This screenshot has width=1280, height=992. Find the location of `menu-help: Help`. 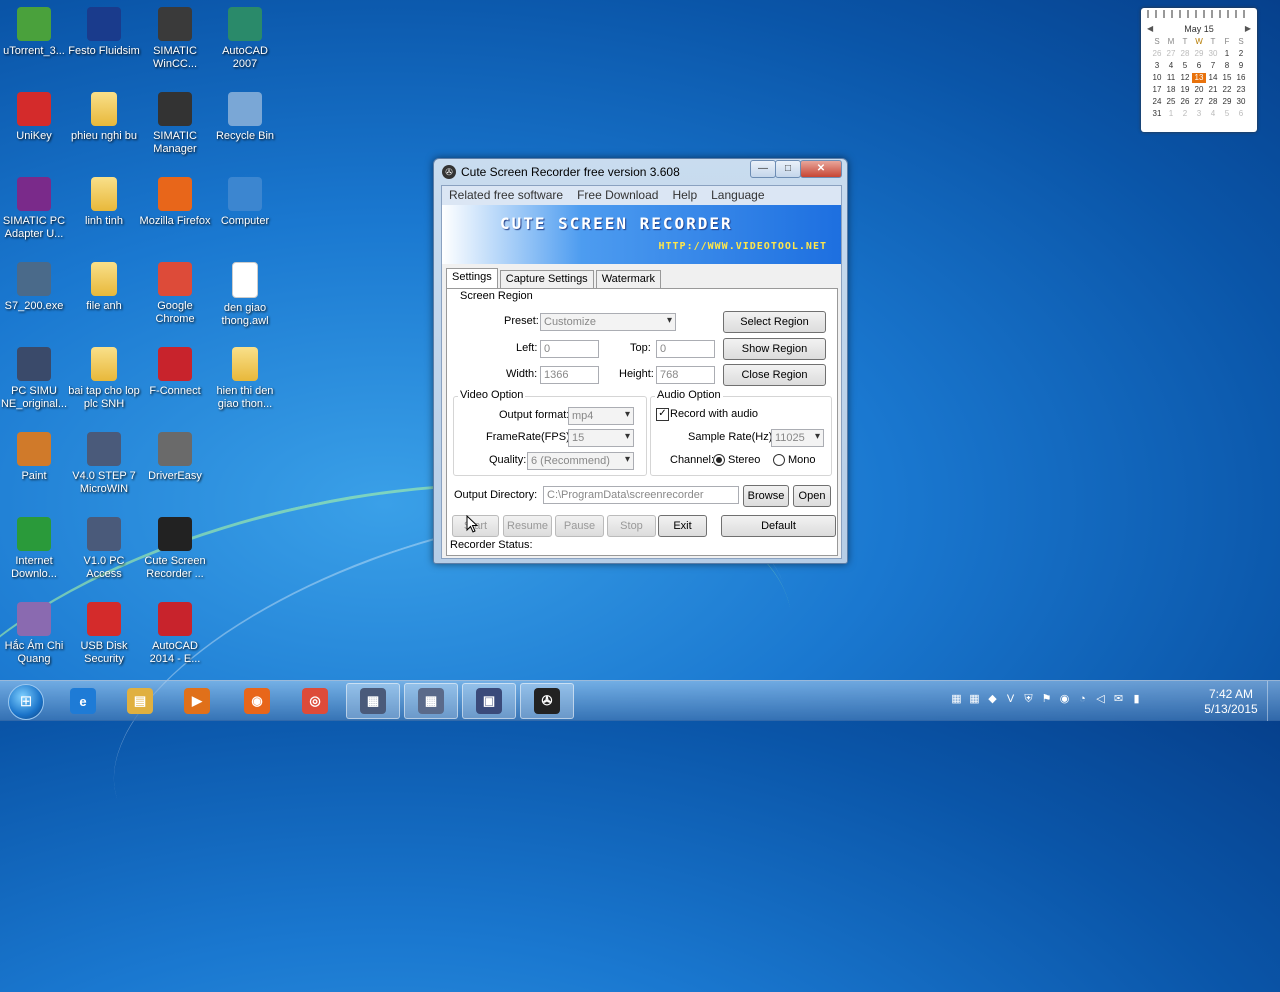

menu-help: Help is located at coordinates (684, 195).